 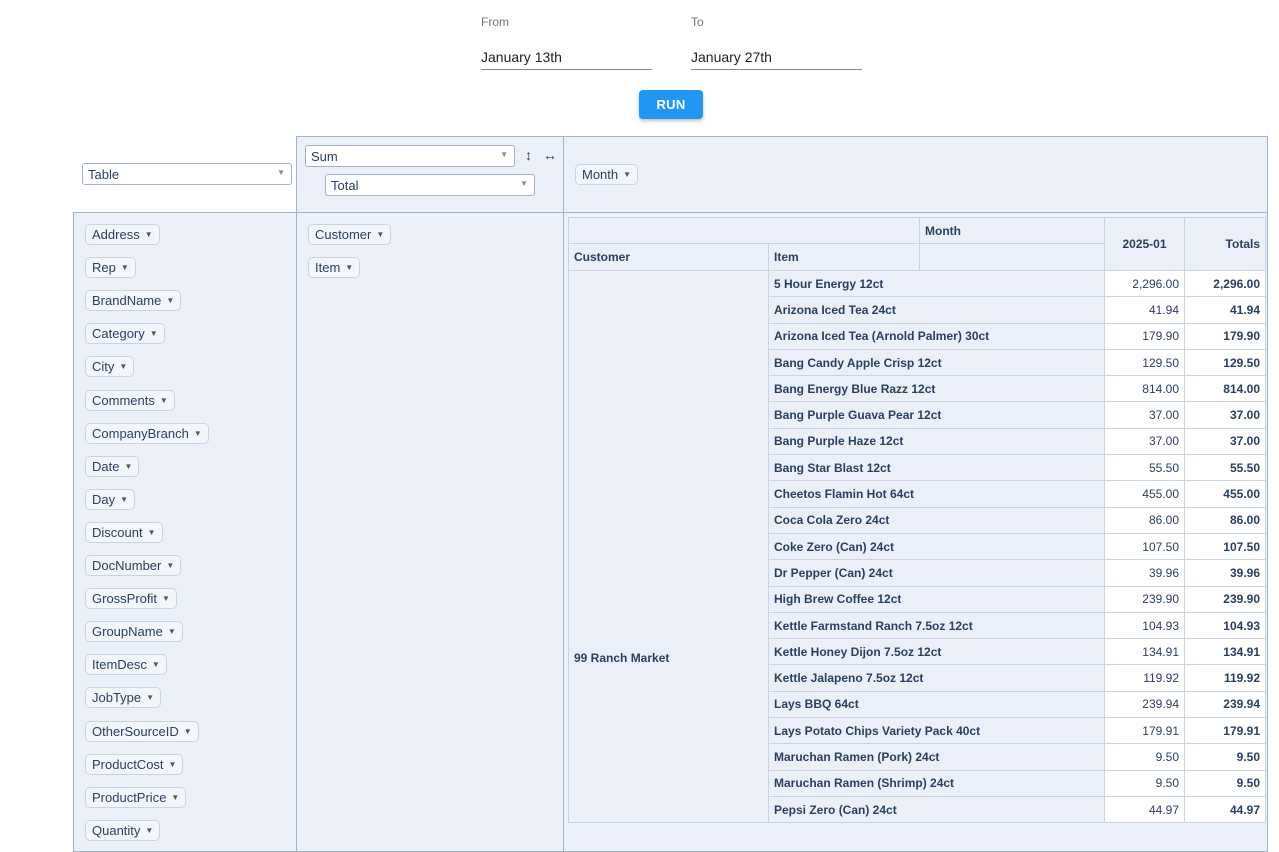 I want to click on row-total-cell: 119.92, so click(x=1225, y=678).